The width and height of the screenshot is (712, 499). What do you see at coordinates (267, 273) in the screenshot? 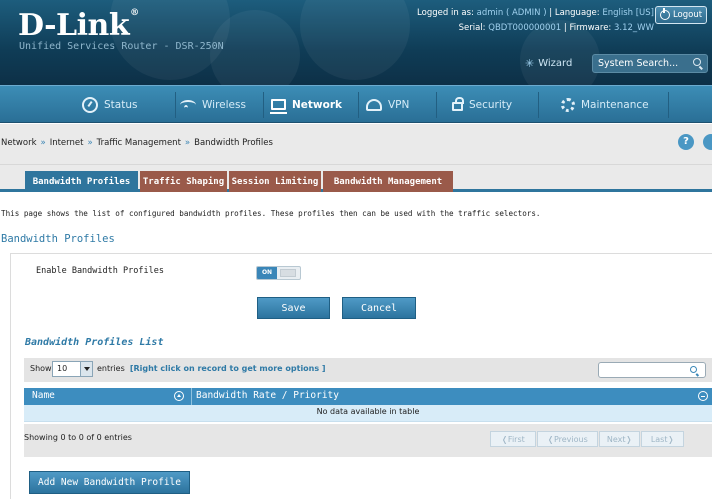
I see `toggle-on-label: ON` at bounding box center [267, 273].